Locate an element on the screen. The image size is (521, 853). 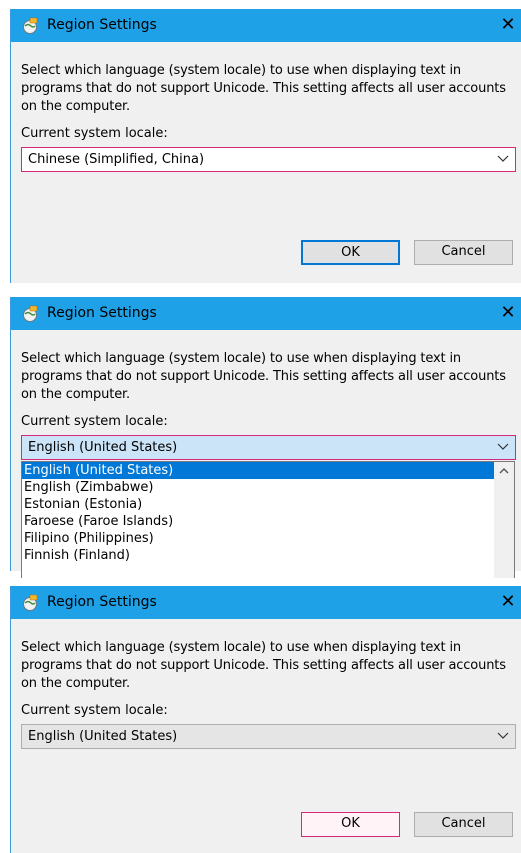
locale-select: Chinese (Simplified, China) is located at coordinates (268, 159).